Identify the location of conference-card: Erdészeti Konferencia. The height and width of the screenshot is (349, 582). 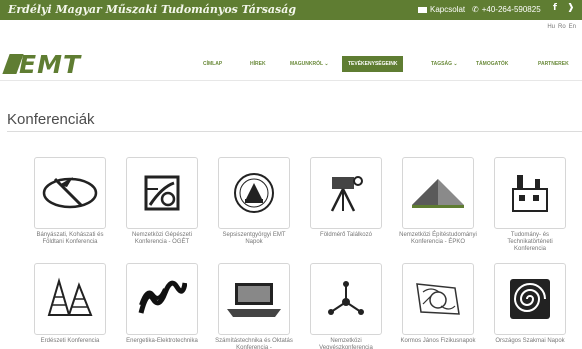
(70, 304).